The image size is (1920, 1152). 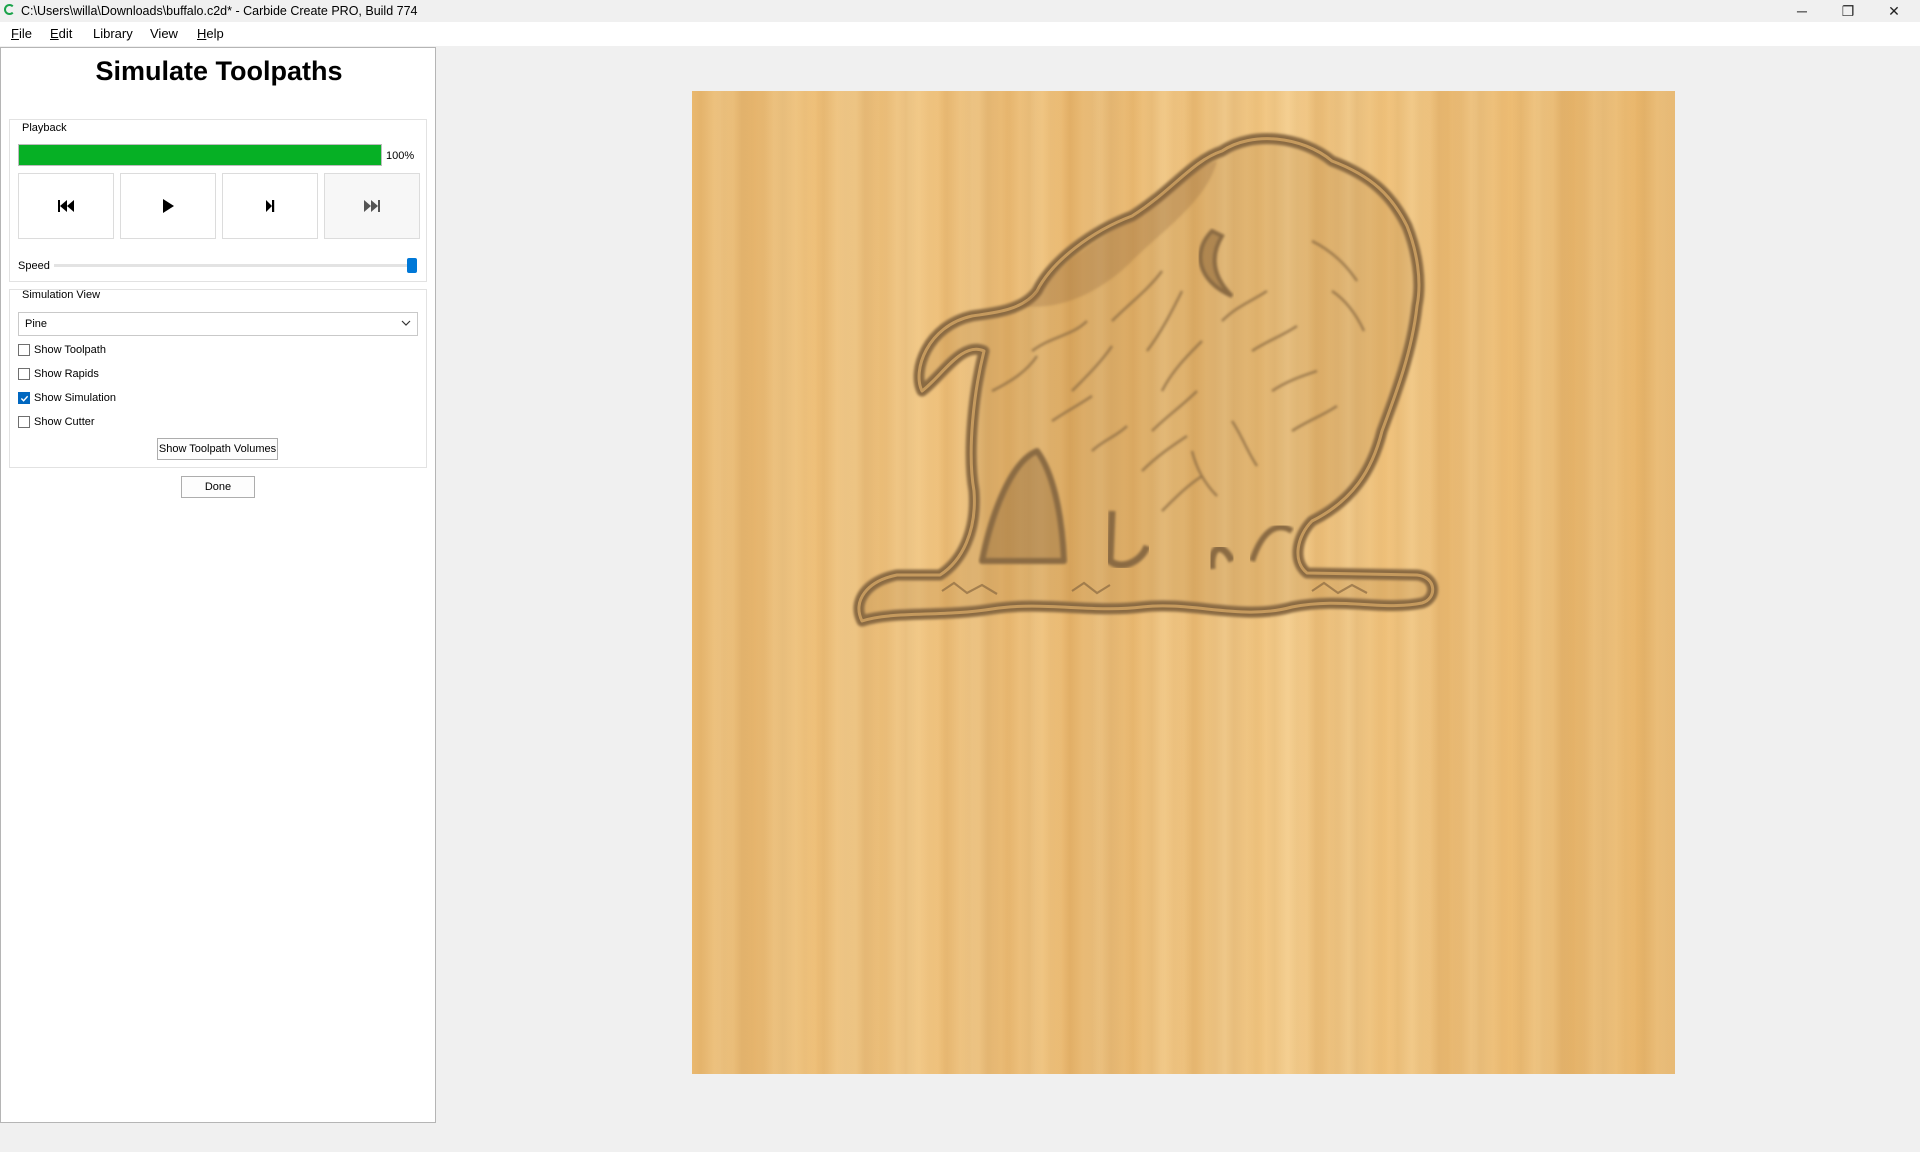 What do you see at coordinates (1802, 11) in the screenshot?
I see `minimize-button: ─` at bounding box center [1802, 11].